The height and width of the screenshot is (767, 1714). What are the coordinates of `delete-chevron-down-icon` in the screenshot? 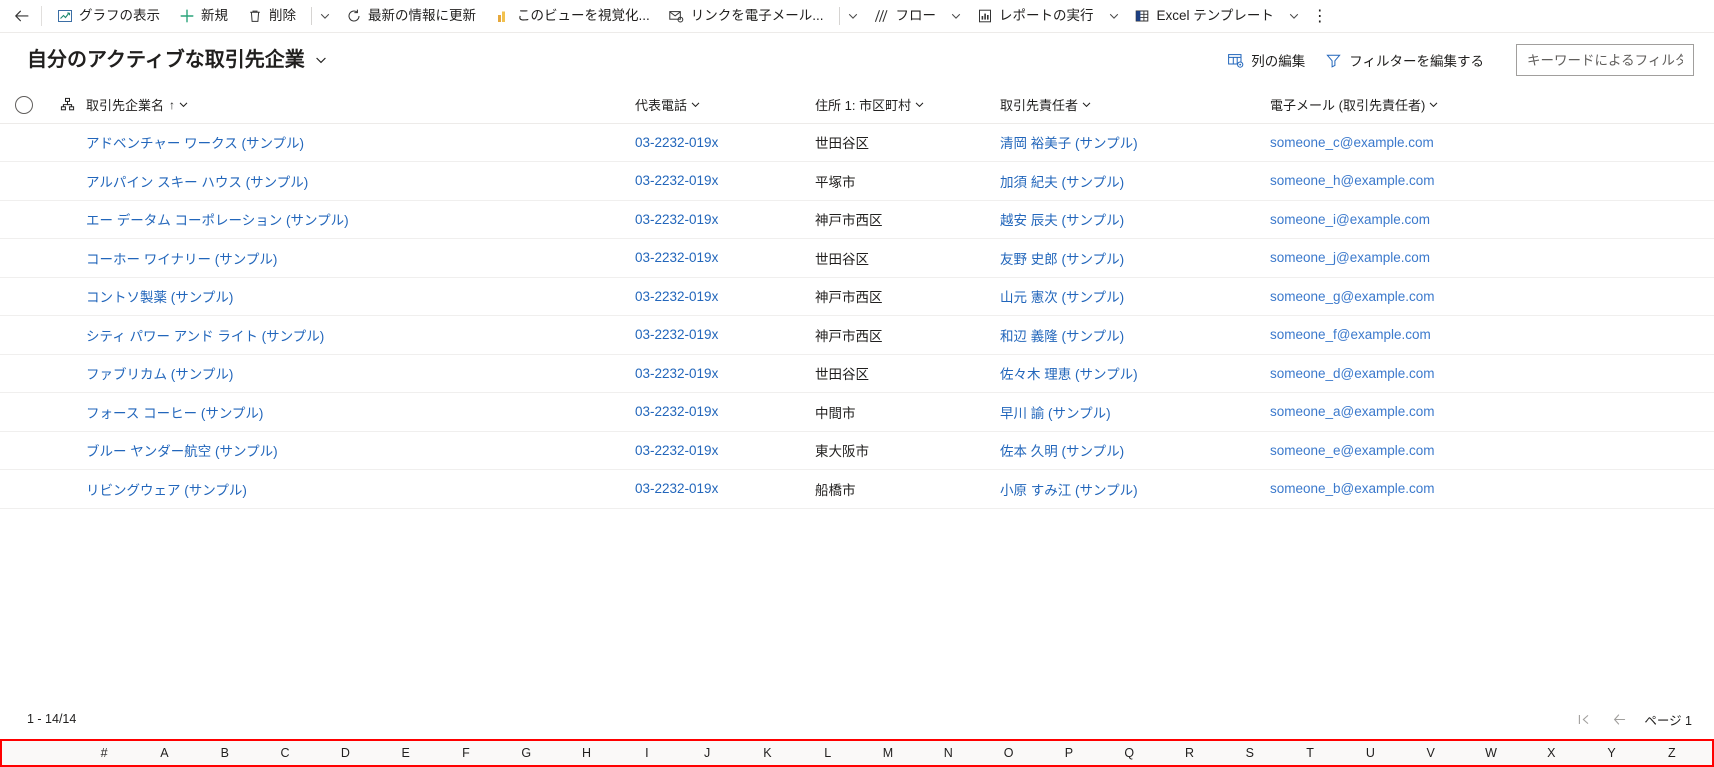 It's located at (325, 16).